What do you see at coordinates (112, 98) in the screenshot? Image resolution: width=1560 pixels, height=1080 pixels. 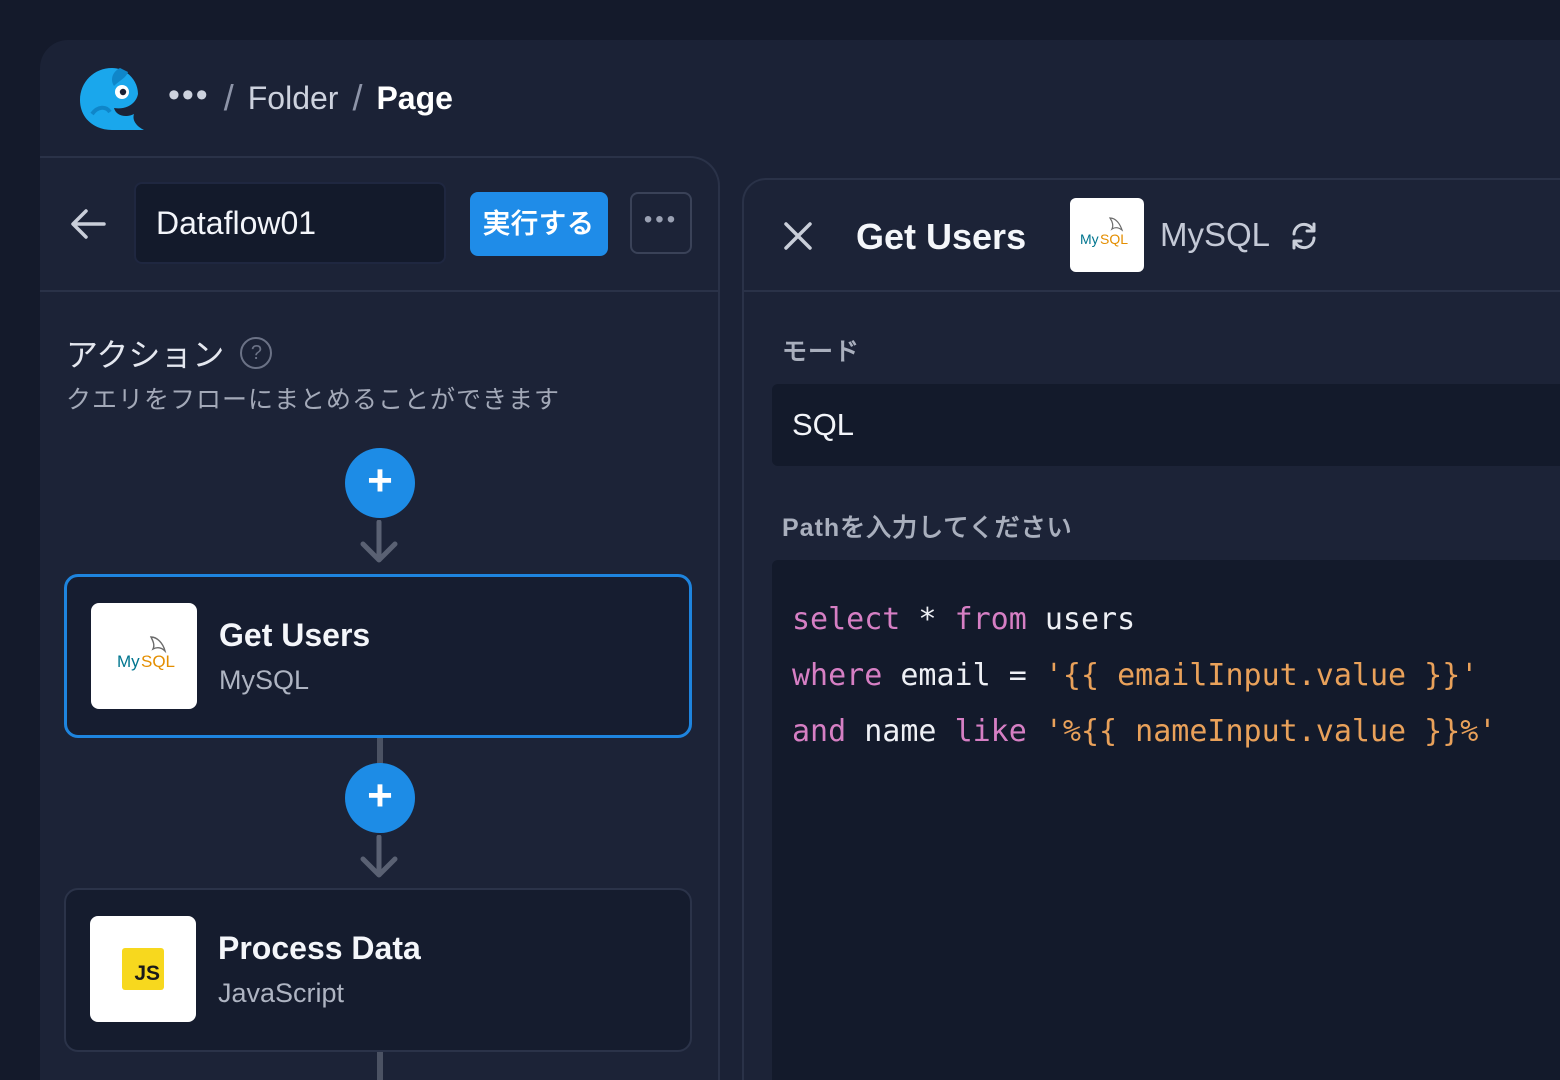 I see `chameleon-logo-icon` at bounding box center [112, 98].